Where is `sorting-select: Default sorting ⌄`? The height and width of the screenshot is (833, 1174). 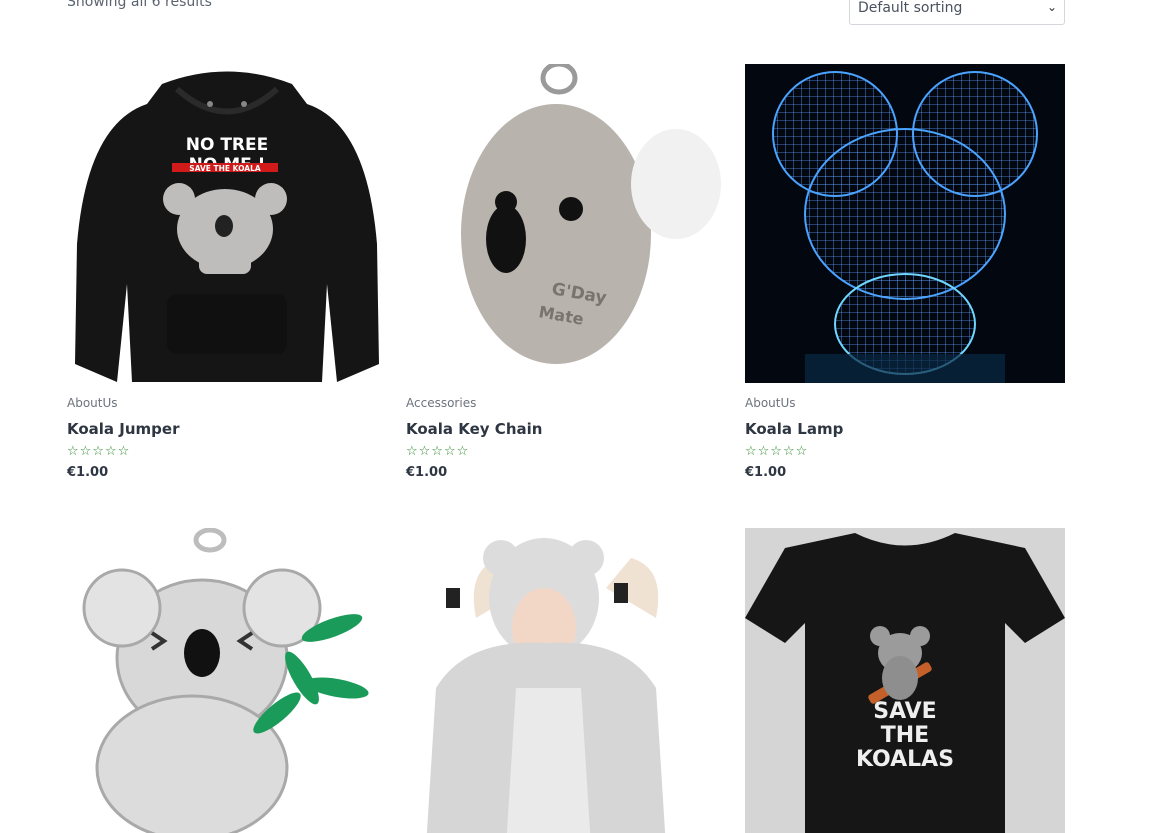 sorting-select: Default sorting ⌄ is located at coordinates (957, 12).